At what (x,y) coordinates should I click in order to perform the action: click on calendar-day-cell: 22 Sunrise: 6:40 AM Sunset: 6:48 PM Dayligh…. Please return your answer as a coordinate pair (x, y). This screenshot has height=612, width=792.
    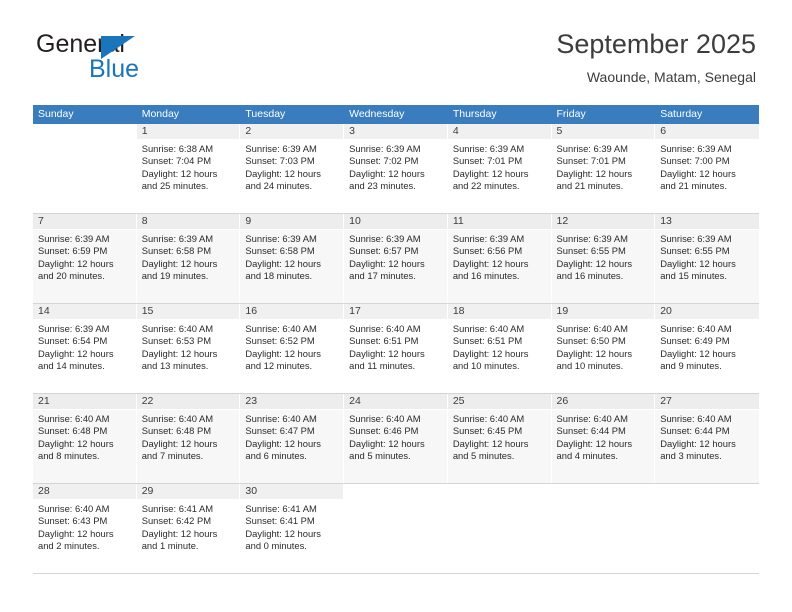
    Looking at the image, I should click on (188, 438).